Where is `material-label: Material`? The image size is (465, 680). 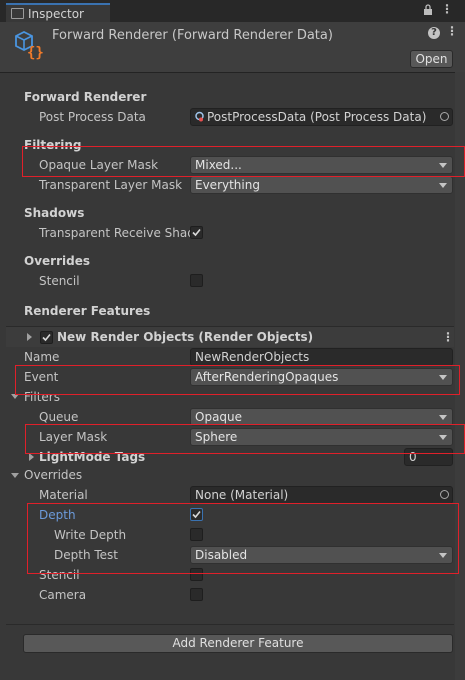
material-label: Material is located at coordinates (63, 495).